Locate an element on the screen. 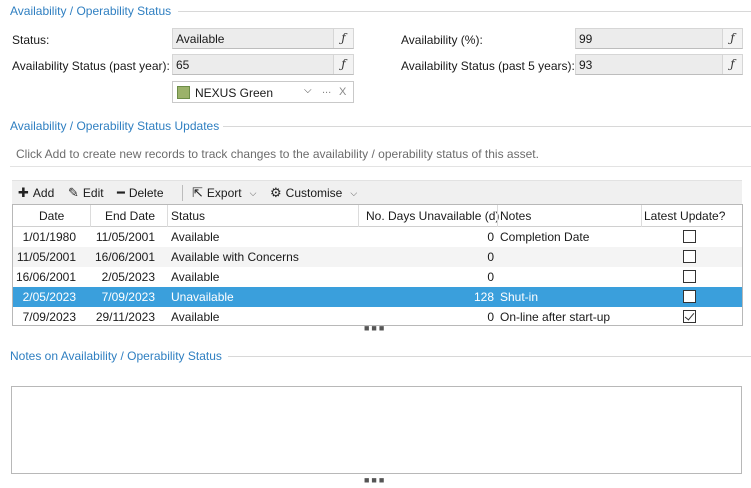 The width and height of the screenshot is (751, 488). table-row: 2/05/2023 7/09/2023 Unavailable 128 Shut-in is located at coordinates (377, 297).